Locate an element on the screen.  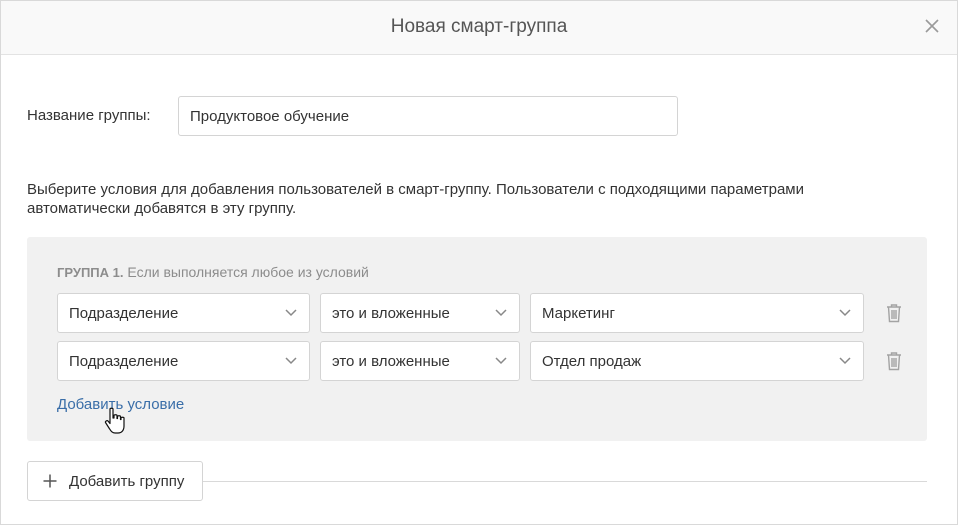
add-group-button: Добавить группу is located at coordinates (115, 481).